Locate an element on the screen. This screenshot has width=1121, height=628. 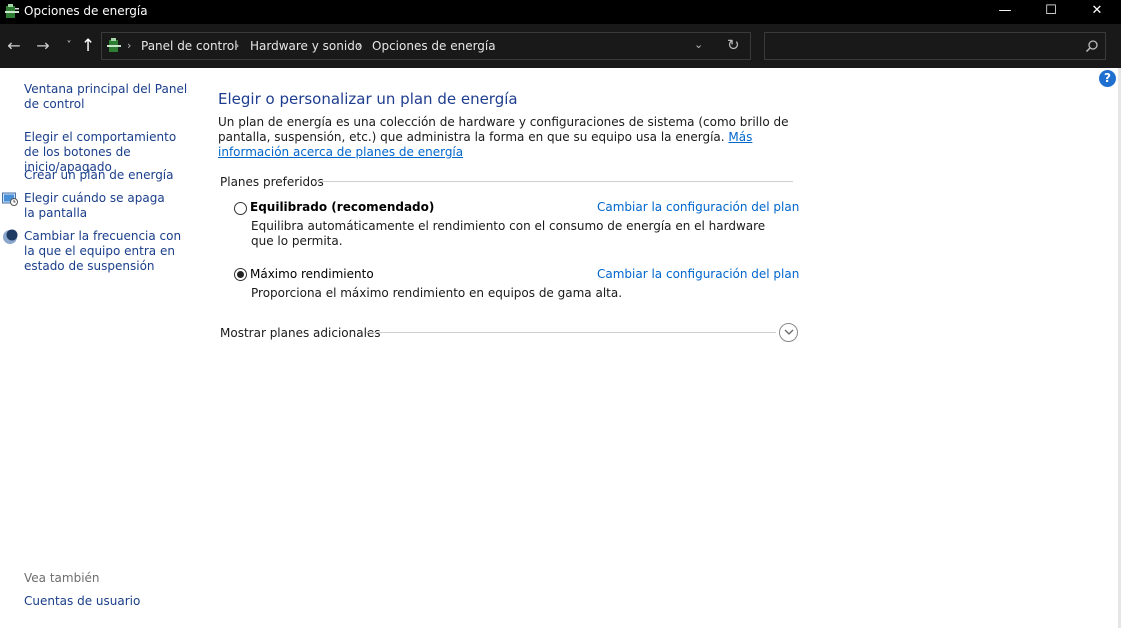
search-input is located at coordinates (935, 46).